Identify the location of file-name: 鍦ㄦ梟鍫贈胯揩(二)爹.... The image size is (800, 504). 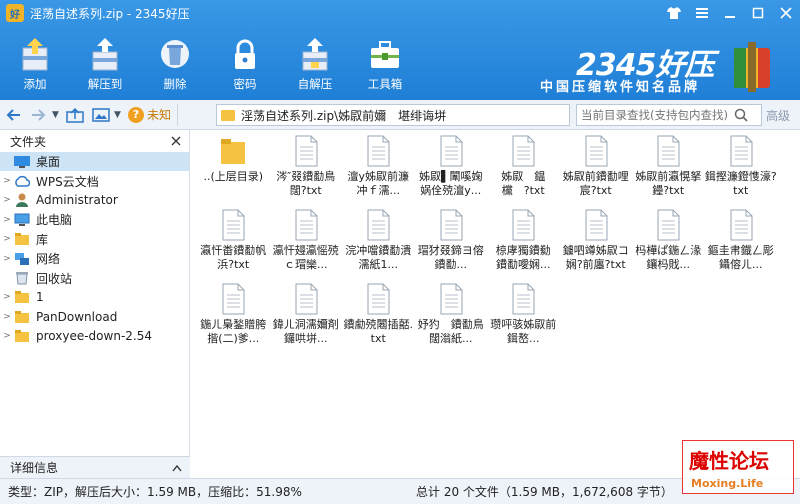
(233, 331).